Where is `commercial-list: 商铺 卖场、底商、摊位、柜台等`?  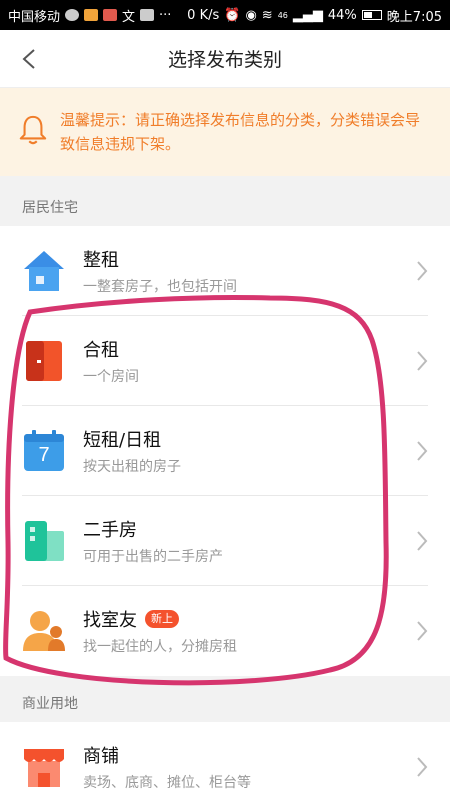 commercial-list: 商铺 卖场、底商、摊位、柜台等 is located at coordinates (225, 761).